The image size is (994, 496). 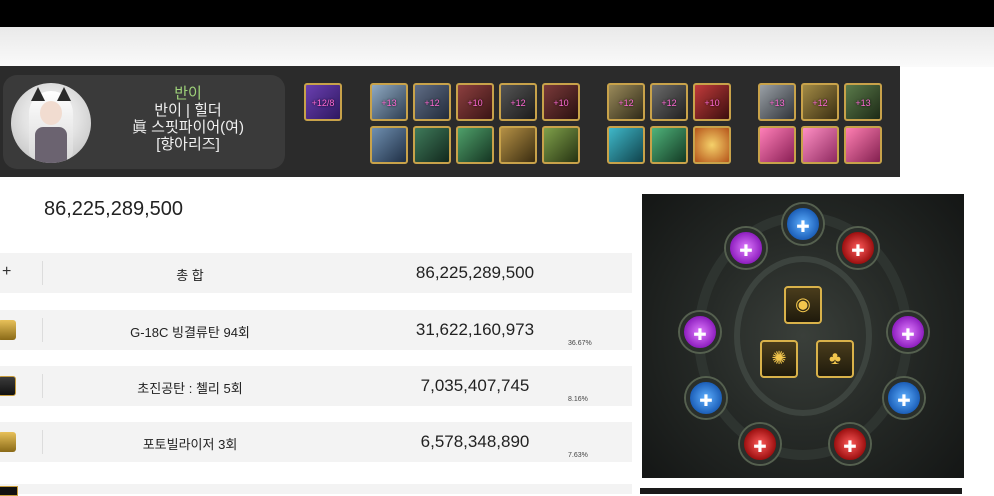 I want to click on equip-slot-10: +12, so click(x=820, y=102).